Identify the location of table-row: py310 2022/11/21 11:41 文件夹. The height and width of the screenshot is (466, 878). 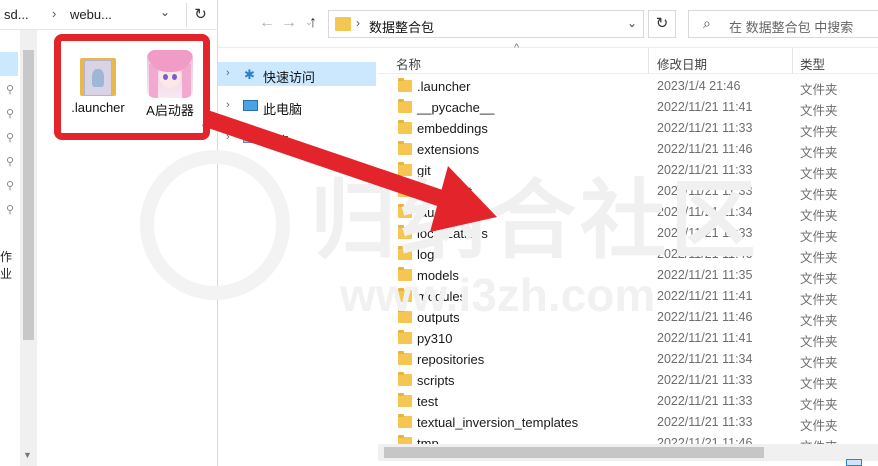
(628, 338).